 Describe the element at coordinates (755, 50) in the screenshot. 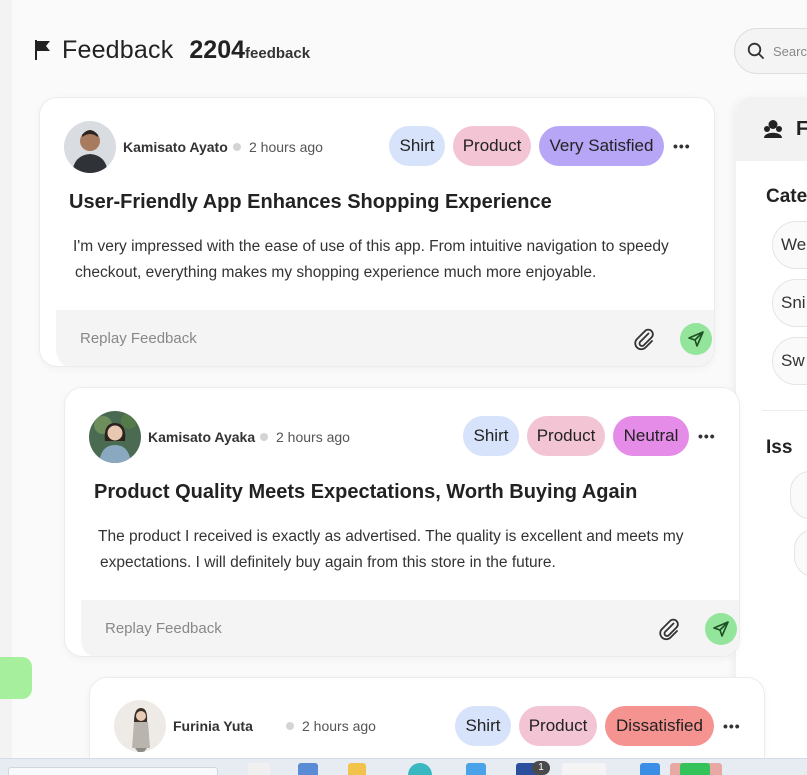

I see `search-icon` at that location.